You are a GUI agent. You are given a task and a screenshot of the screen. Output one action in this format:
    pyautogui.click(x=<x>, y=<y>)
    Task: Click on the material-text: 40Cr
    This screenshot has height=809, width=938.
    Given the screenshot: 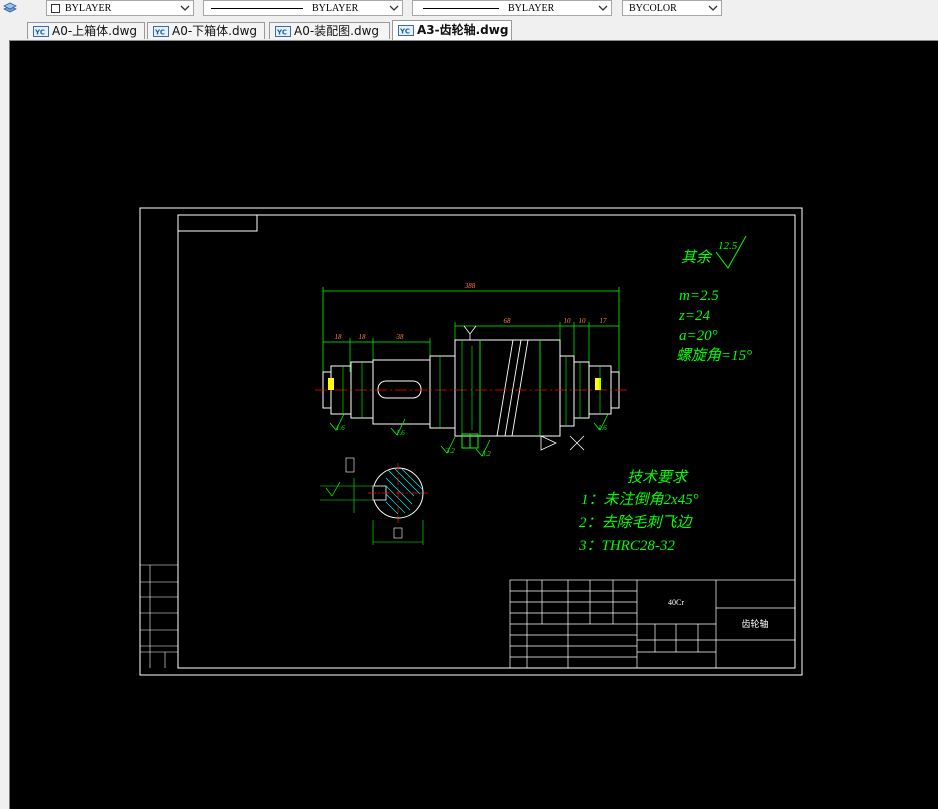 What is the action you would take?
    pyautogui.click(x=676, y=602)
    